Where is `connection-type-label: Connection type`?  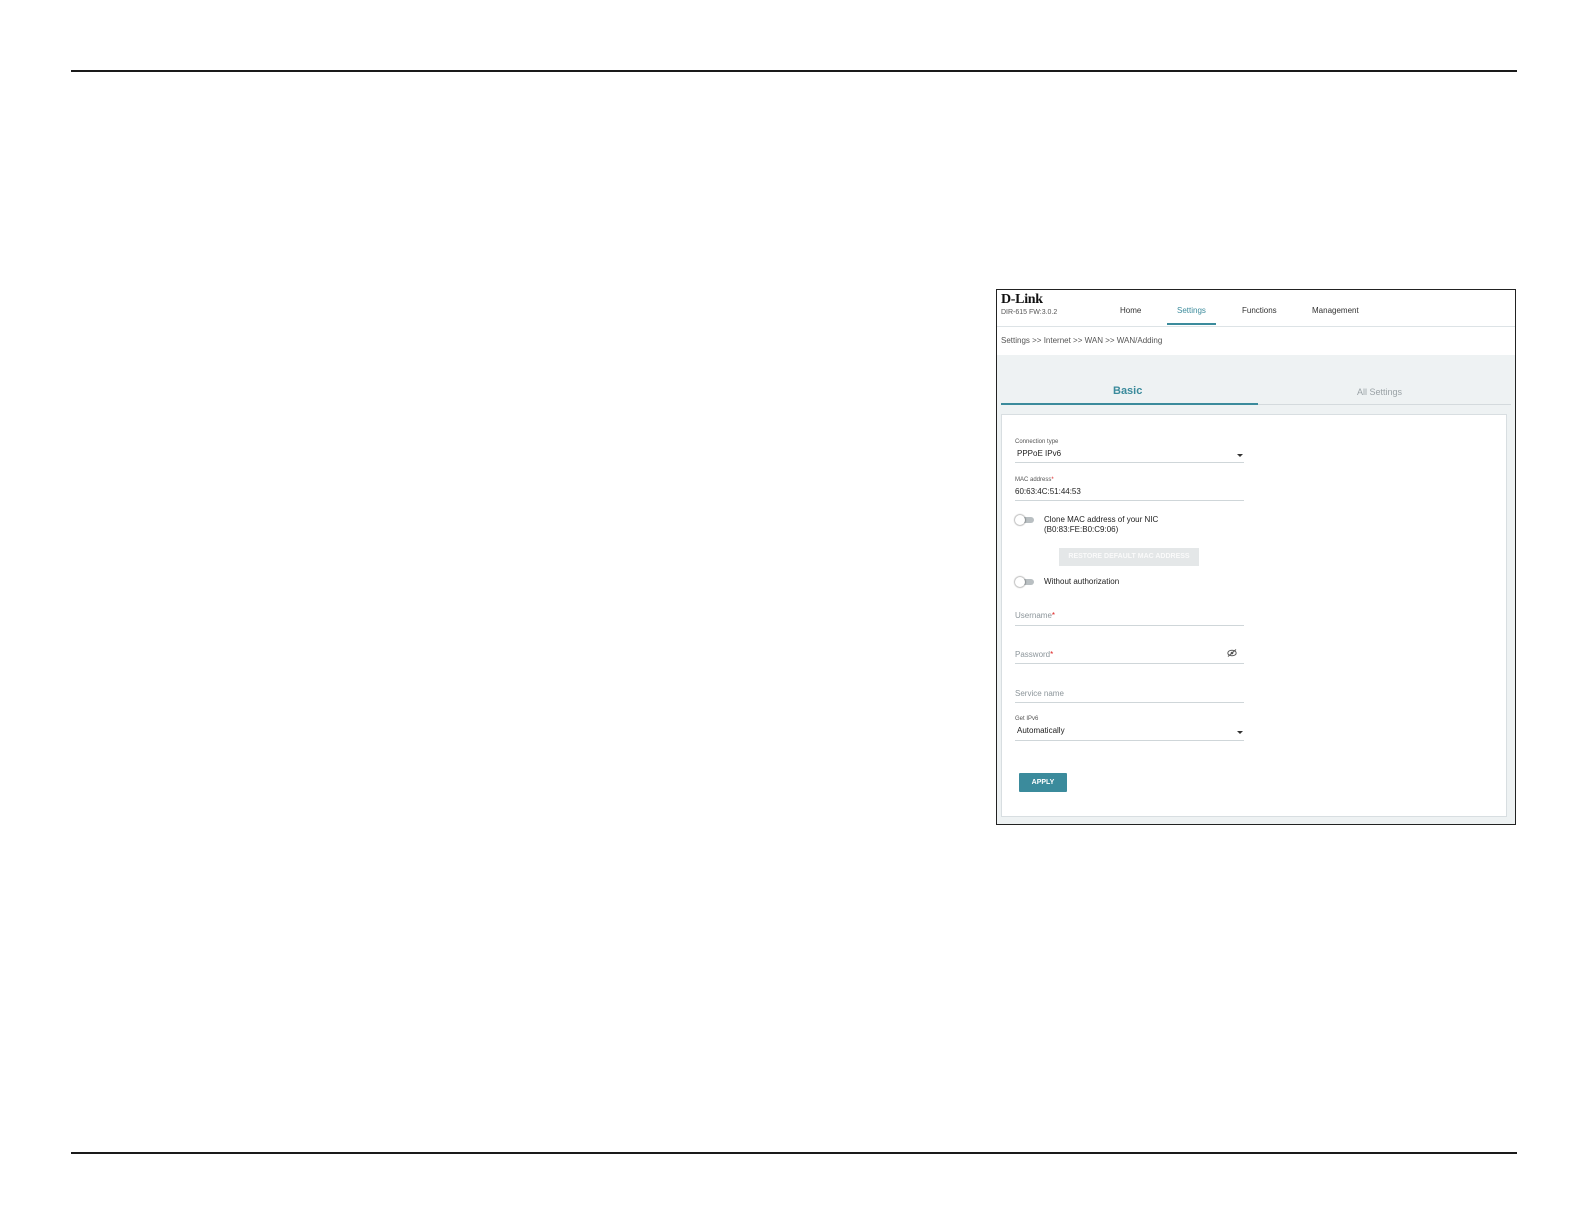
connection-type-label: Connection type is located at coordinates (1037, 442).